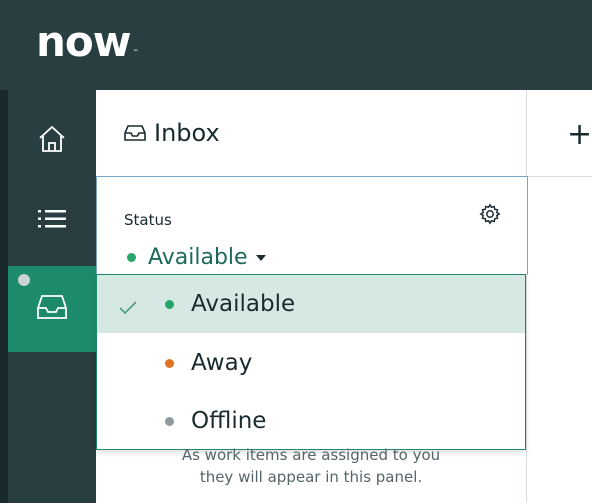 This screenshot has height=503, width=592. I want to click on list-icon, so click(52, 221).